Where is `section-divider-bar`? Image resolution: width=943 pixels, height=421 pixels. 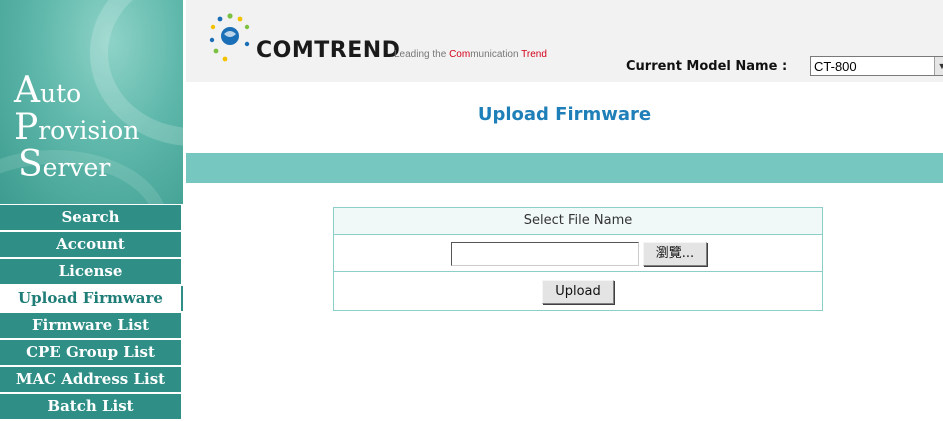
section-divider-bar is located at coordinates (564, 168).